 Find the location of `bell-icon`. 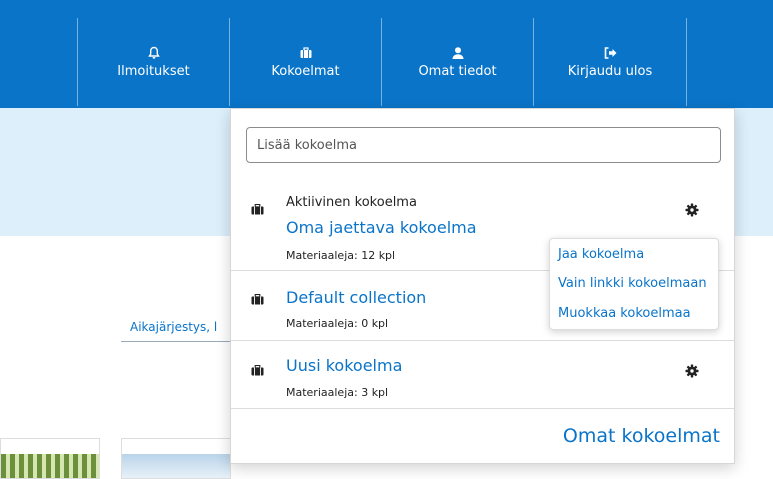

bell-icon is located at coordinates (153, 52).